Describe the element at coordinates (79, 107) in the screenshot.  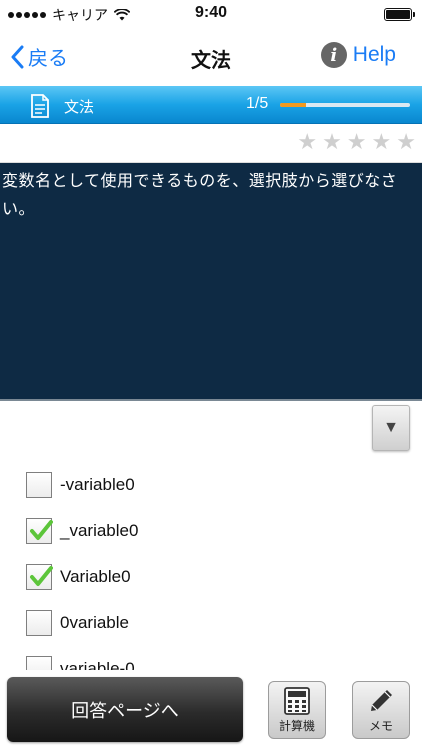
I see `category-label: 文法` at that location.